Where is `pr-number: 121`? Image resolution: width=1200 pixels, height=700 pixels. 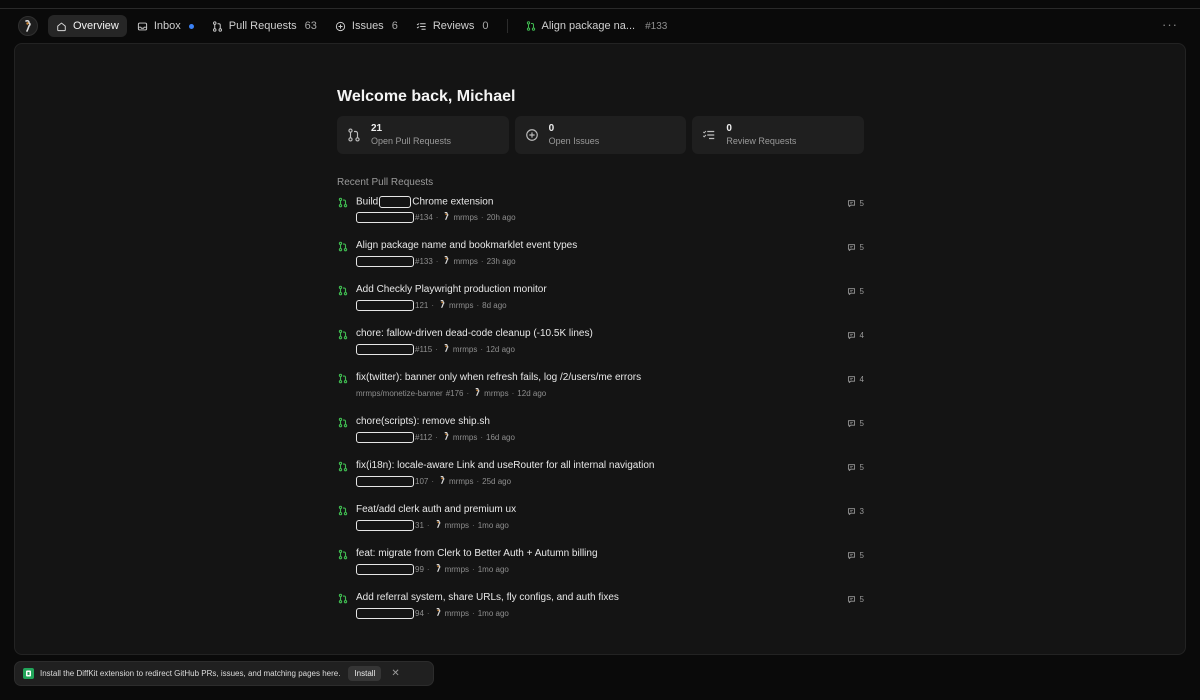 pr-number: 121 is located at coordinates (422, 305).